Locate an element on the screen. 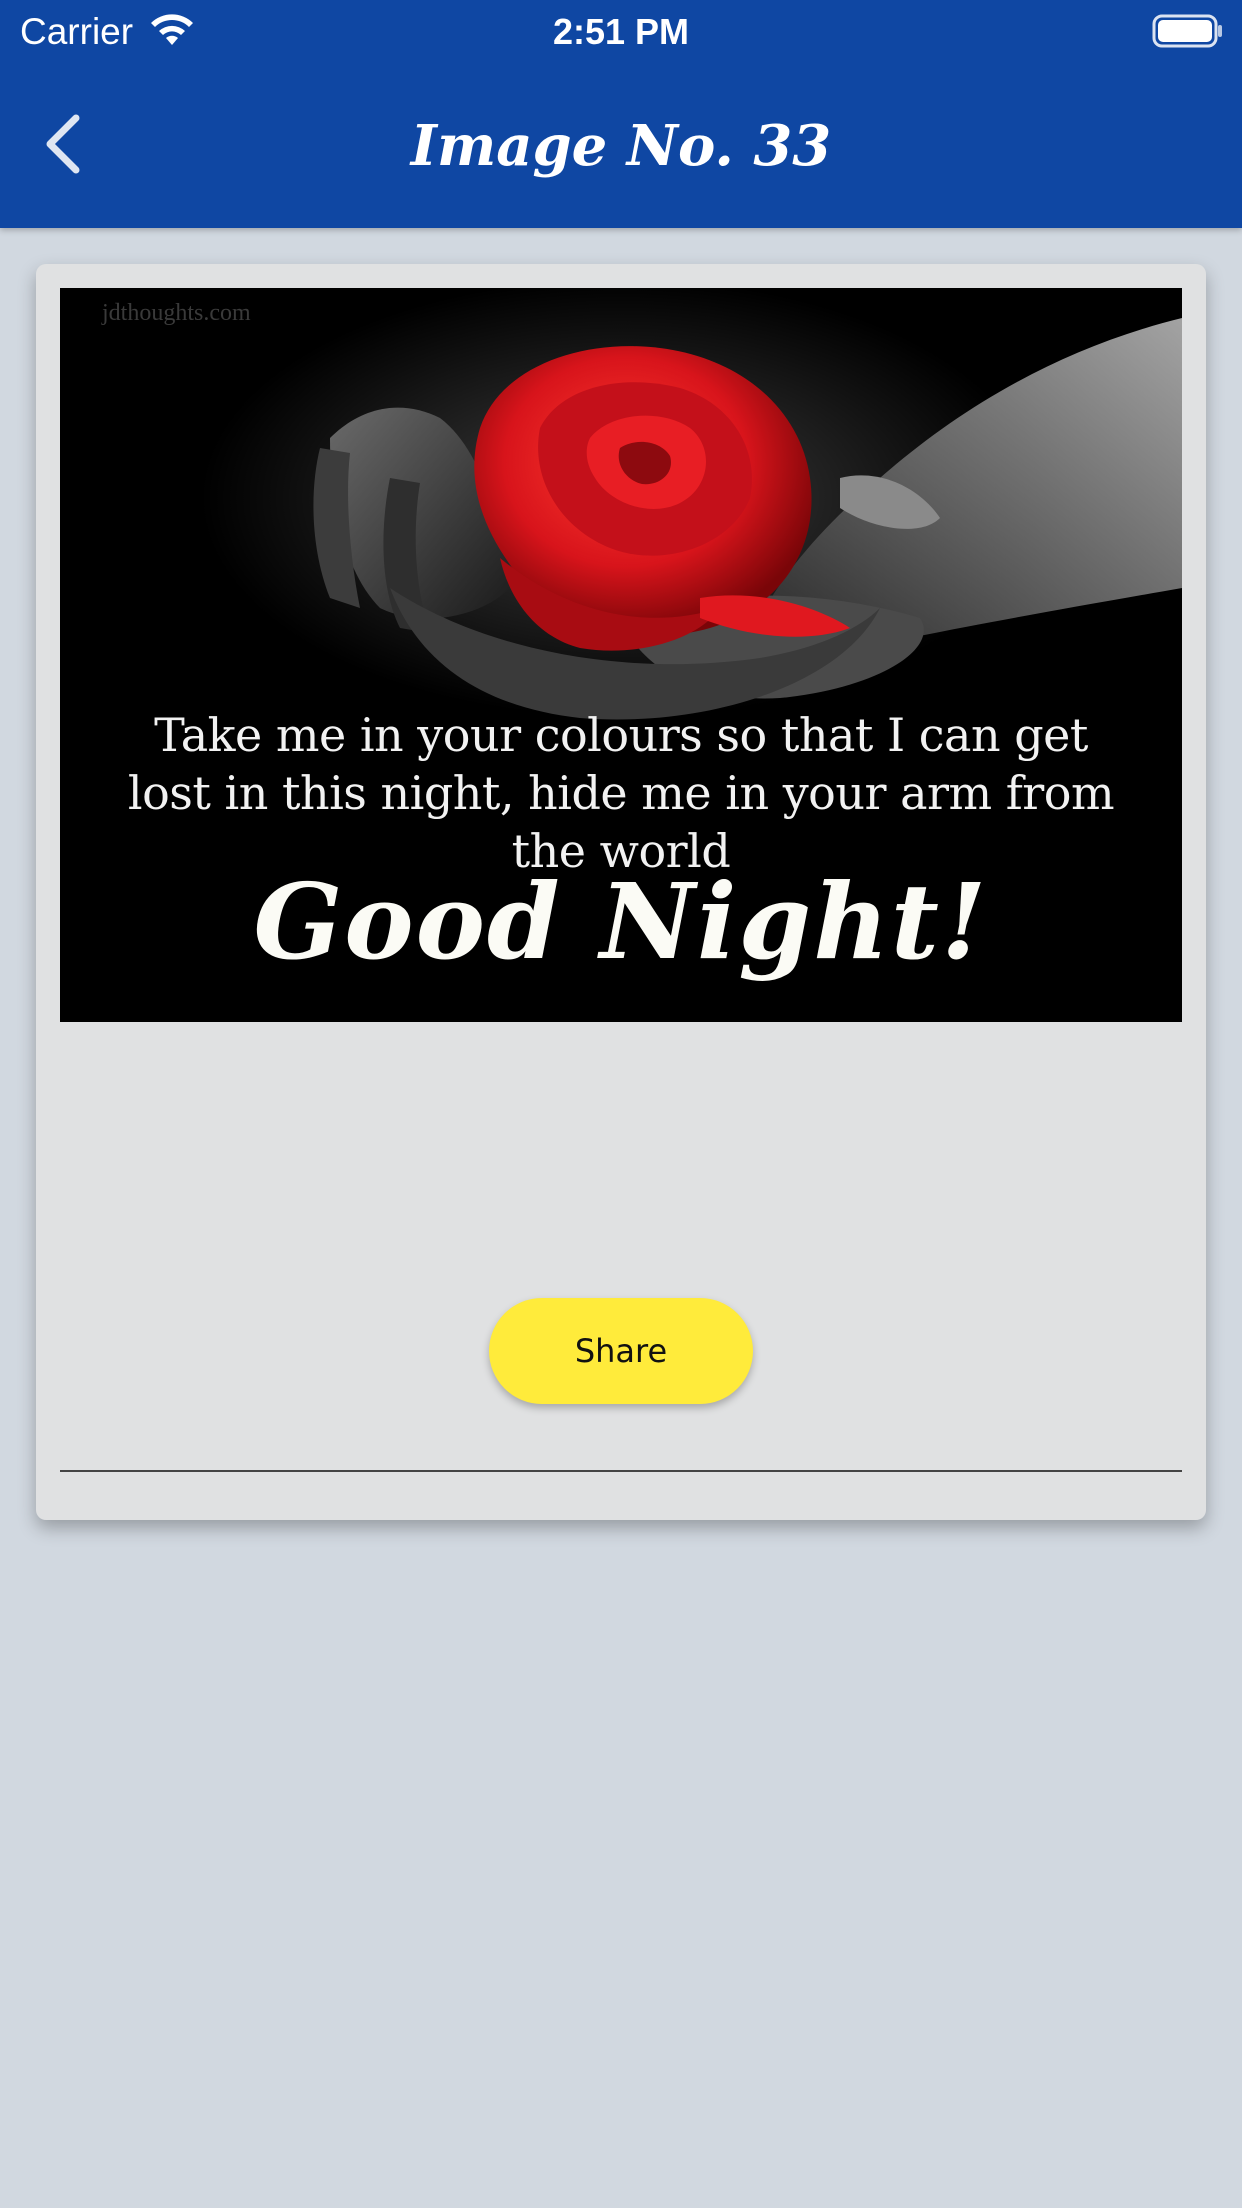 The image size is (1242, 2208). battery-icon is located at coordinates (1188, 31).